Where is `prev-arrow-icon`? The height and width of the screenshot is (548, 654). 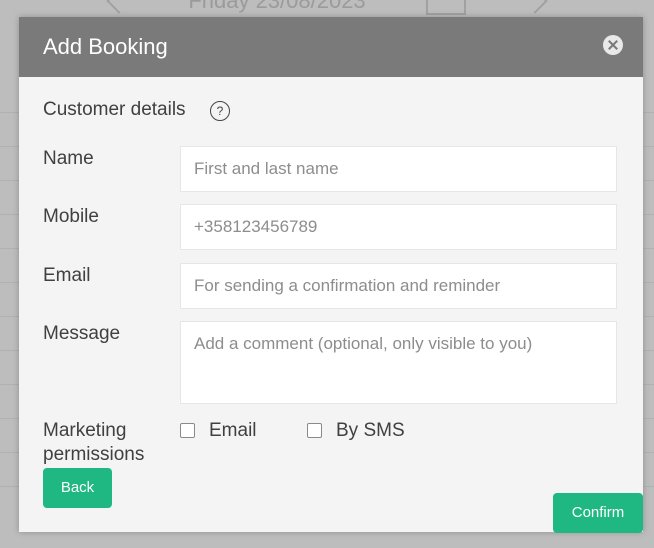
prev-arrow-icon is located at coordinates (119, 7).